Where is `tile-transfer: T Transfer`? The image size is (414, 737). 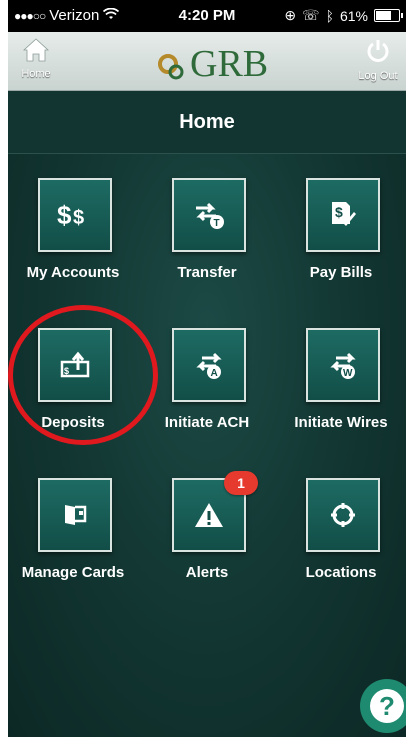
tile-transfer: T Transfer is located at coordinates (207, 217).